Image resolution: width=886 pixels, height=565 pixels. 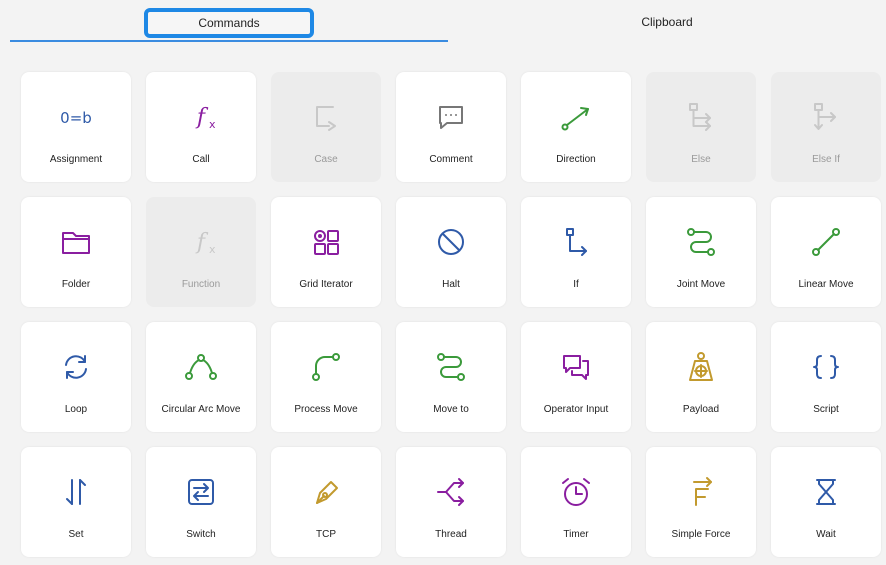 What do you see at coordinates (576, 117) in the screenshot?
I see `direction-arrow-icon` at bounding box center [576, 117].